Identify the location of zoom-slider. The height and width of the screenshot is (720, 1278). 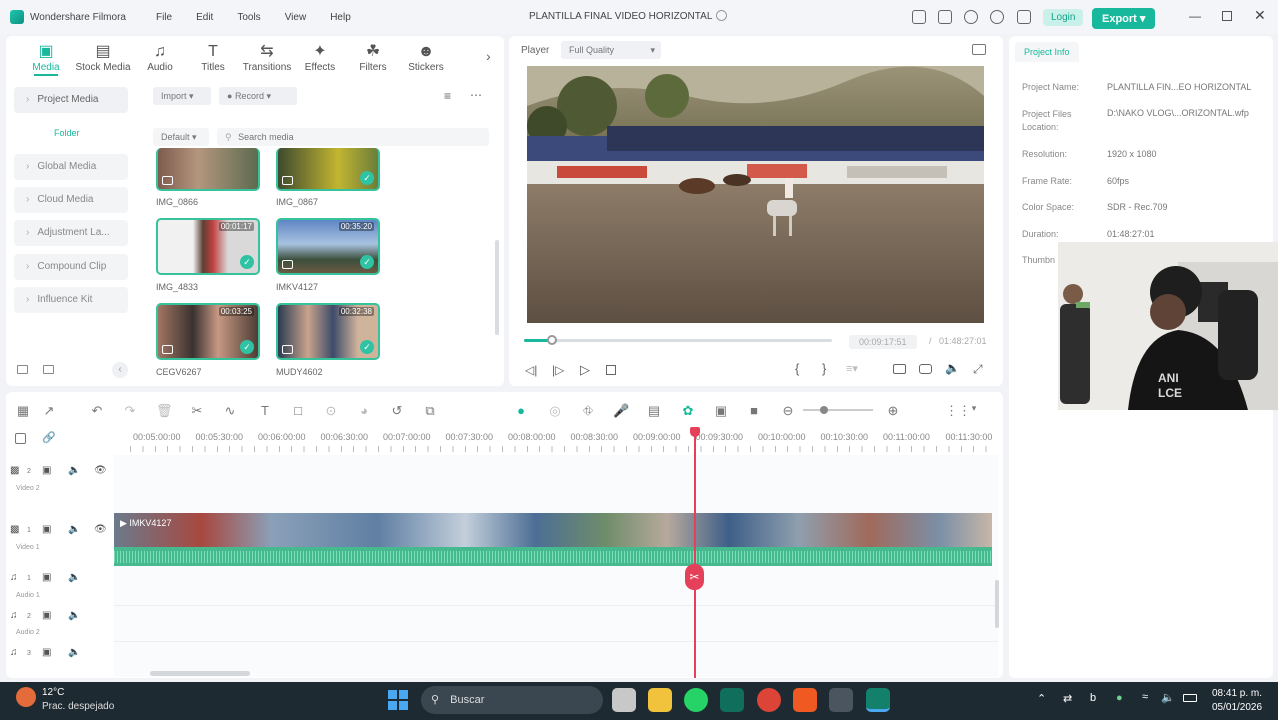
(838, 410).